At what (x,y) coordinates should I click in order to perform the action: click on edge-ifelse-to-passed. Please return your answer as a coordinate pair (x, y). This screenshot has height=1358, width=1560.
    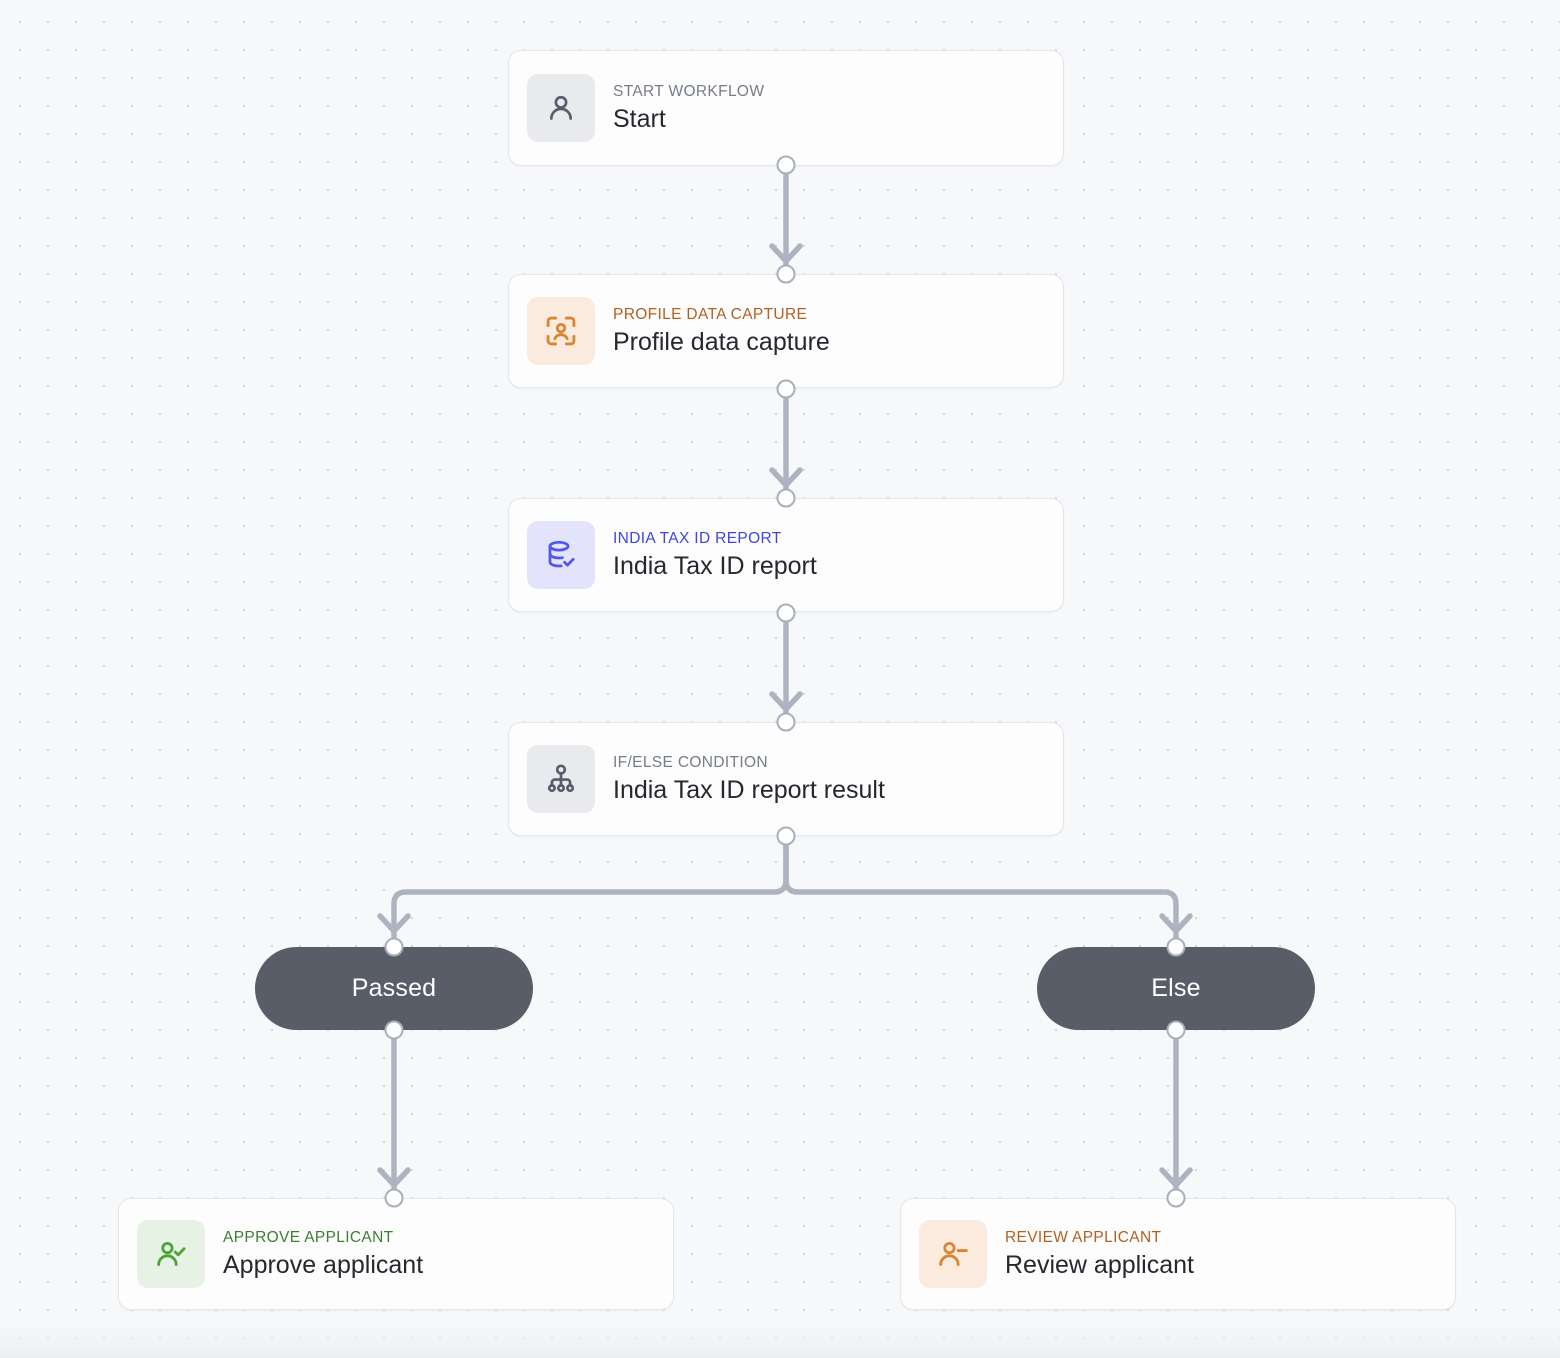
    Looking at the image, I should click on (583, 888).